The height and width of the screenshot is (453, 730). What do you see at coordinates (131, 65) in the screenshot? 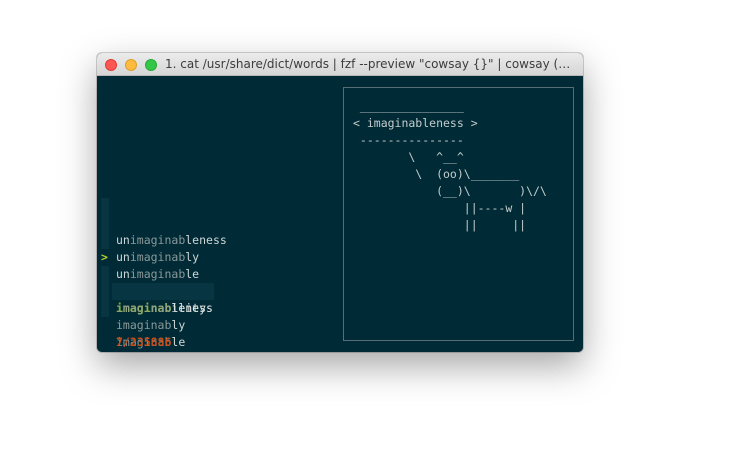
I see `minimize-button` at bounding box center [131, 65].